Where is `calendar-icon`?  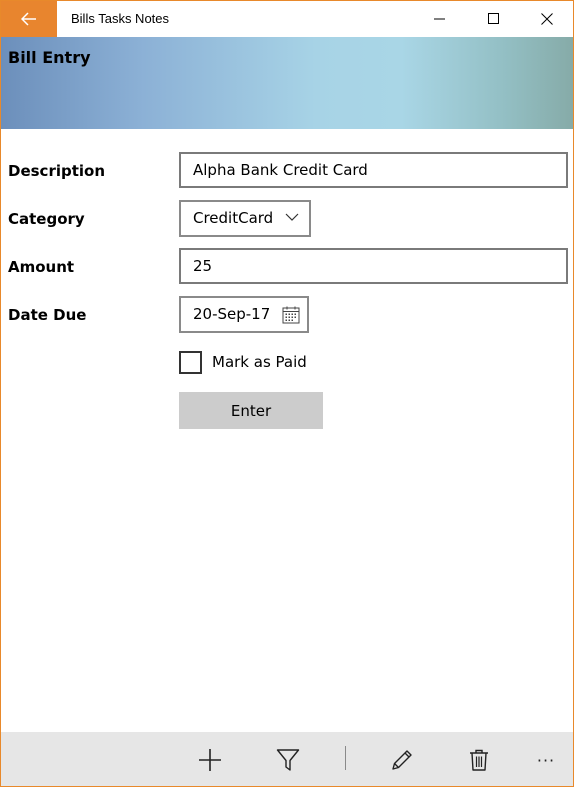 calendar-icon is located at coordinates (291, 315).